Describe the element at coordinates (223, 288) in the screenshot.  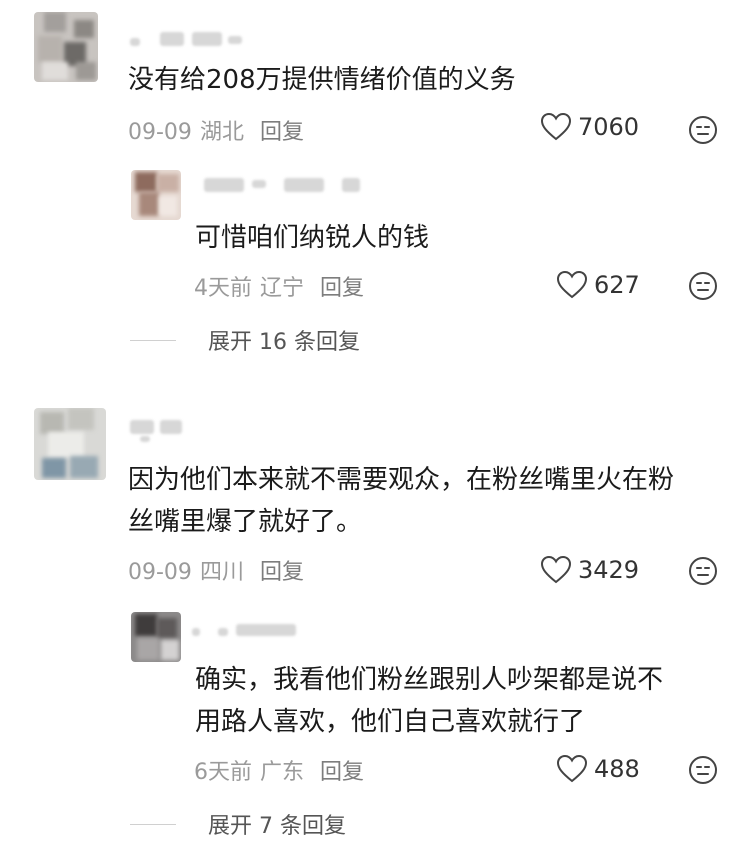
I see `reply-date: 4天前` at that location.